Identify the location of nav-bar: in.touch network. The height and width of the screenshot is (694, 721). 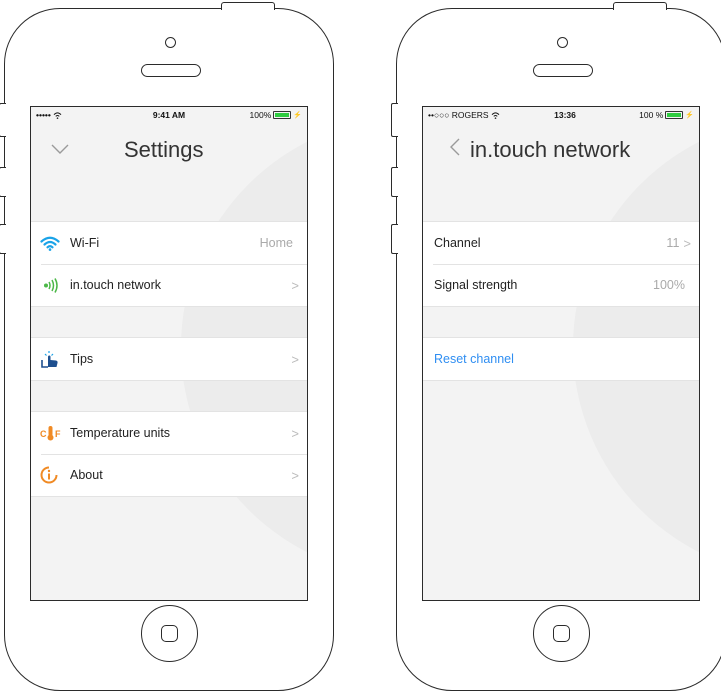
(561, 147).